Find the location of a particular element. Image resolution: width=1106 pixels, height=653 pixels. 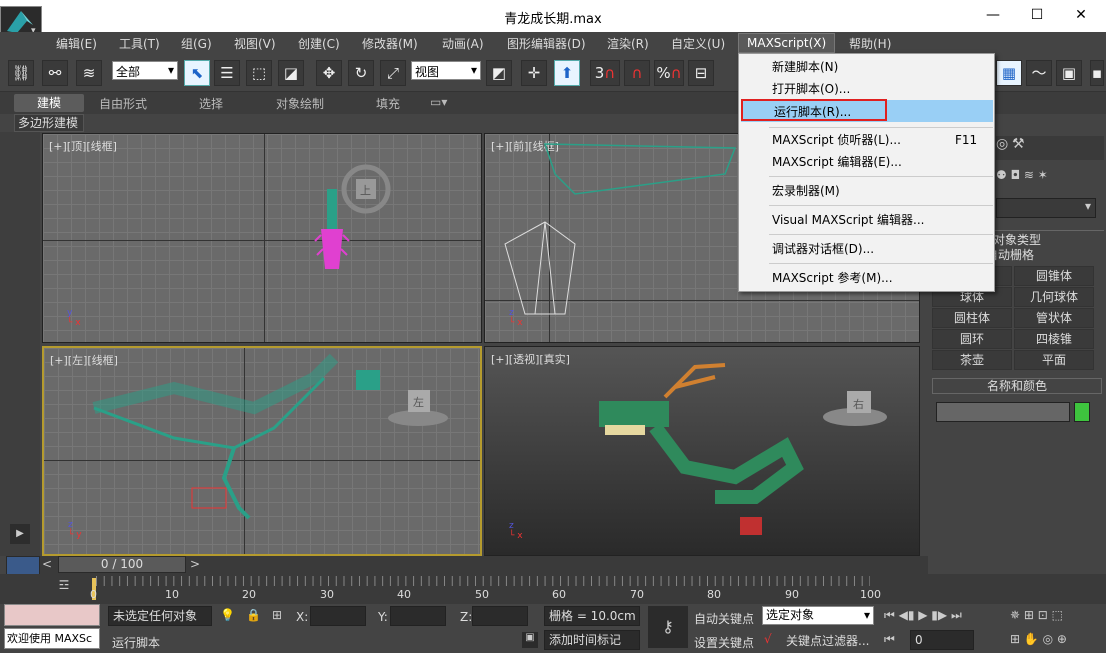

nav-controls-bottom: ⊞ ✋ ◎ ⊕ is located at coordinates (1038, 639).